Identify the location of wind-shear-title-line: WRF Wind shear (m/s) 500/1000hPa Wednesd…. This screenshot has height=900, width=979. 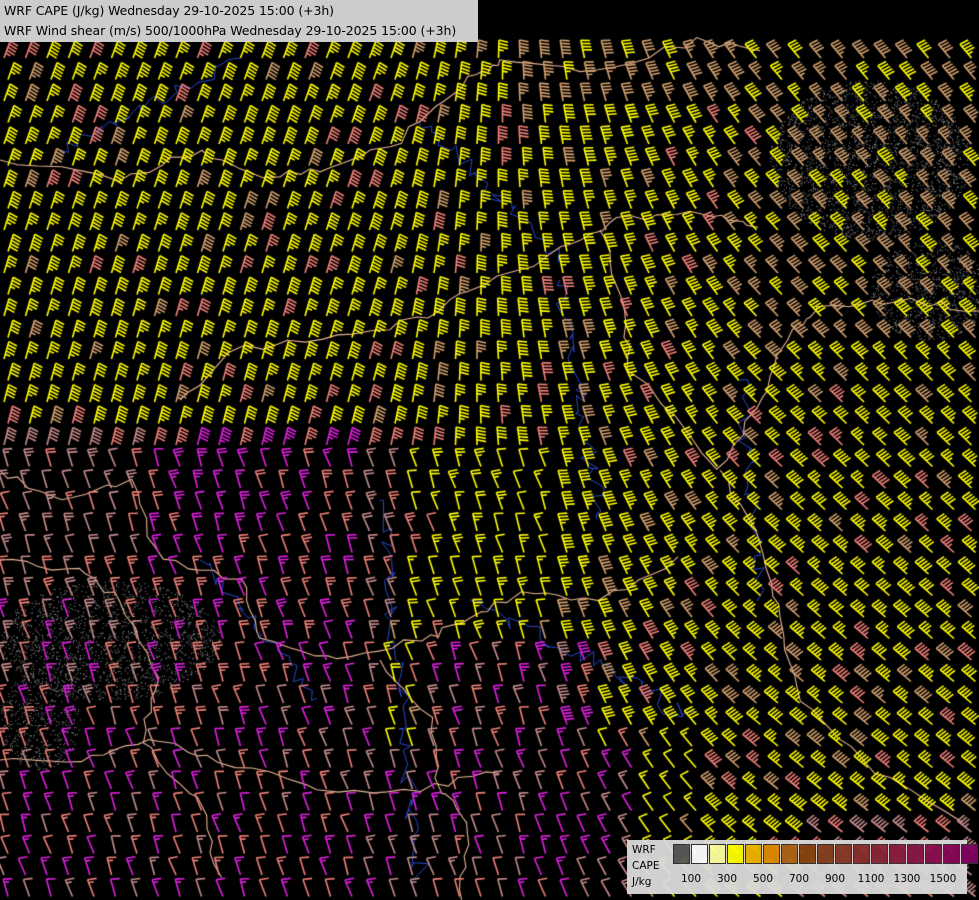
(230, 30).